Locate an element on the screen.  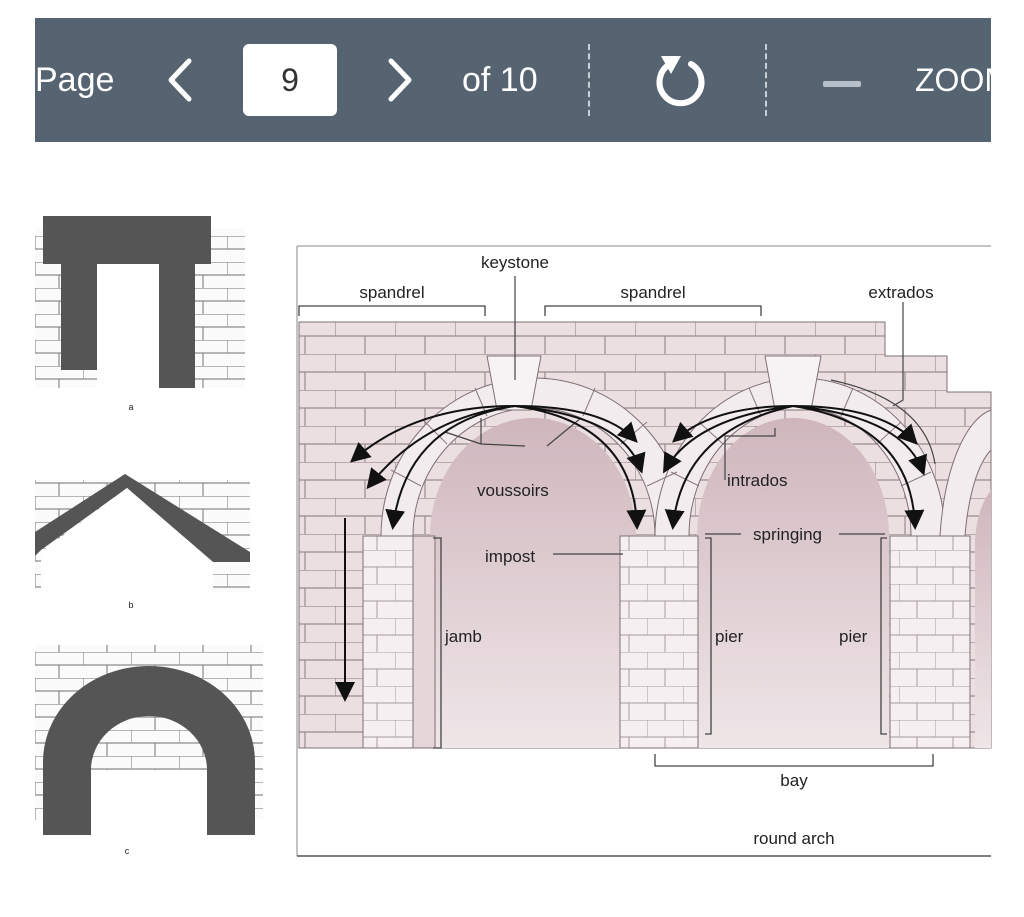
page-label: Page is located at coordinates (75, 80).